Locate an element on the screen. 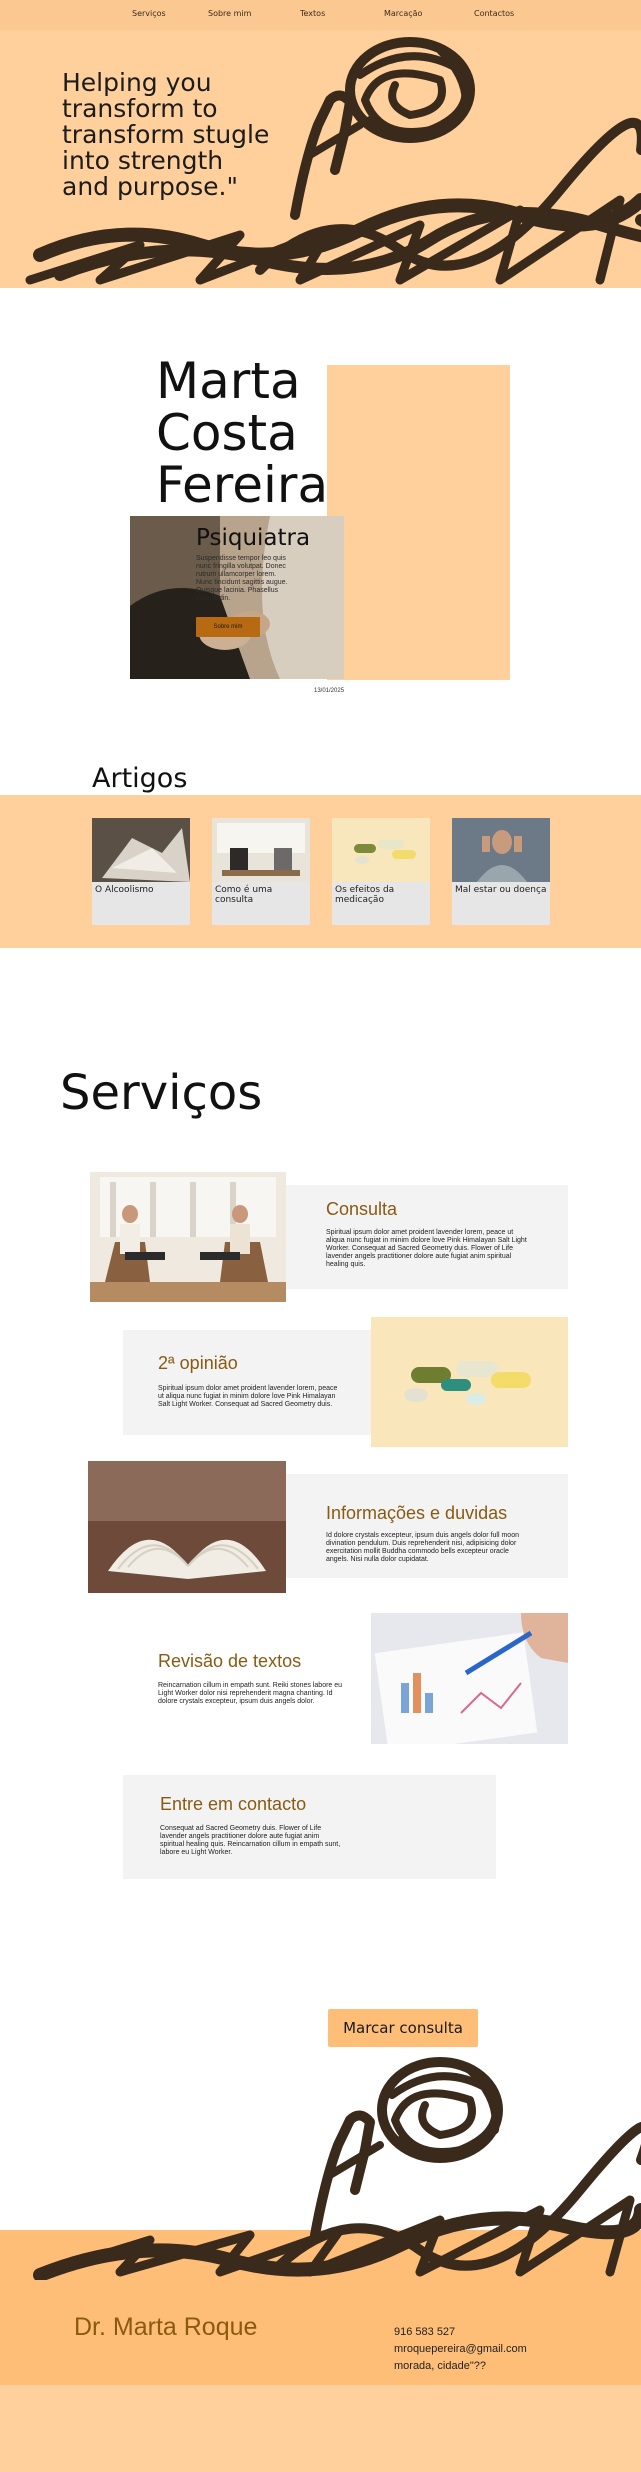 This screenshot has width=641, height=2472. nav-textos: Textos is located at coordinates (312, 13).